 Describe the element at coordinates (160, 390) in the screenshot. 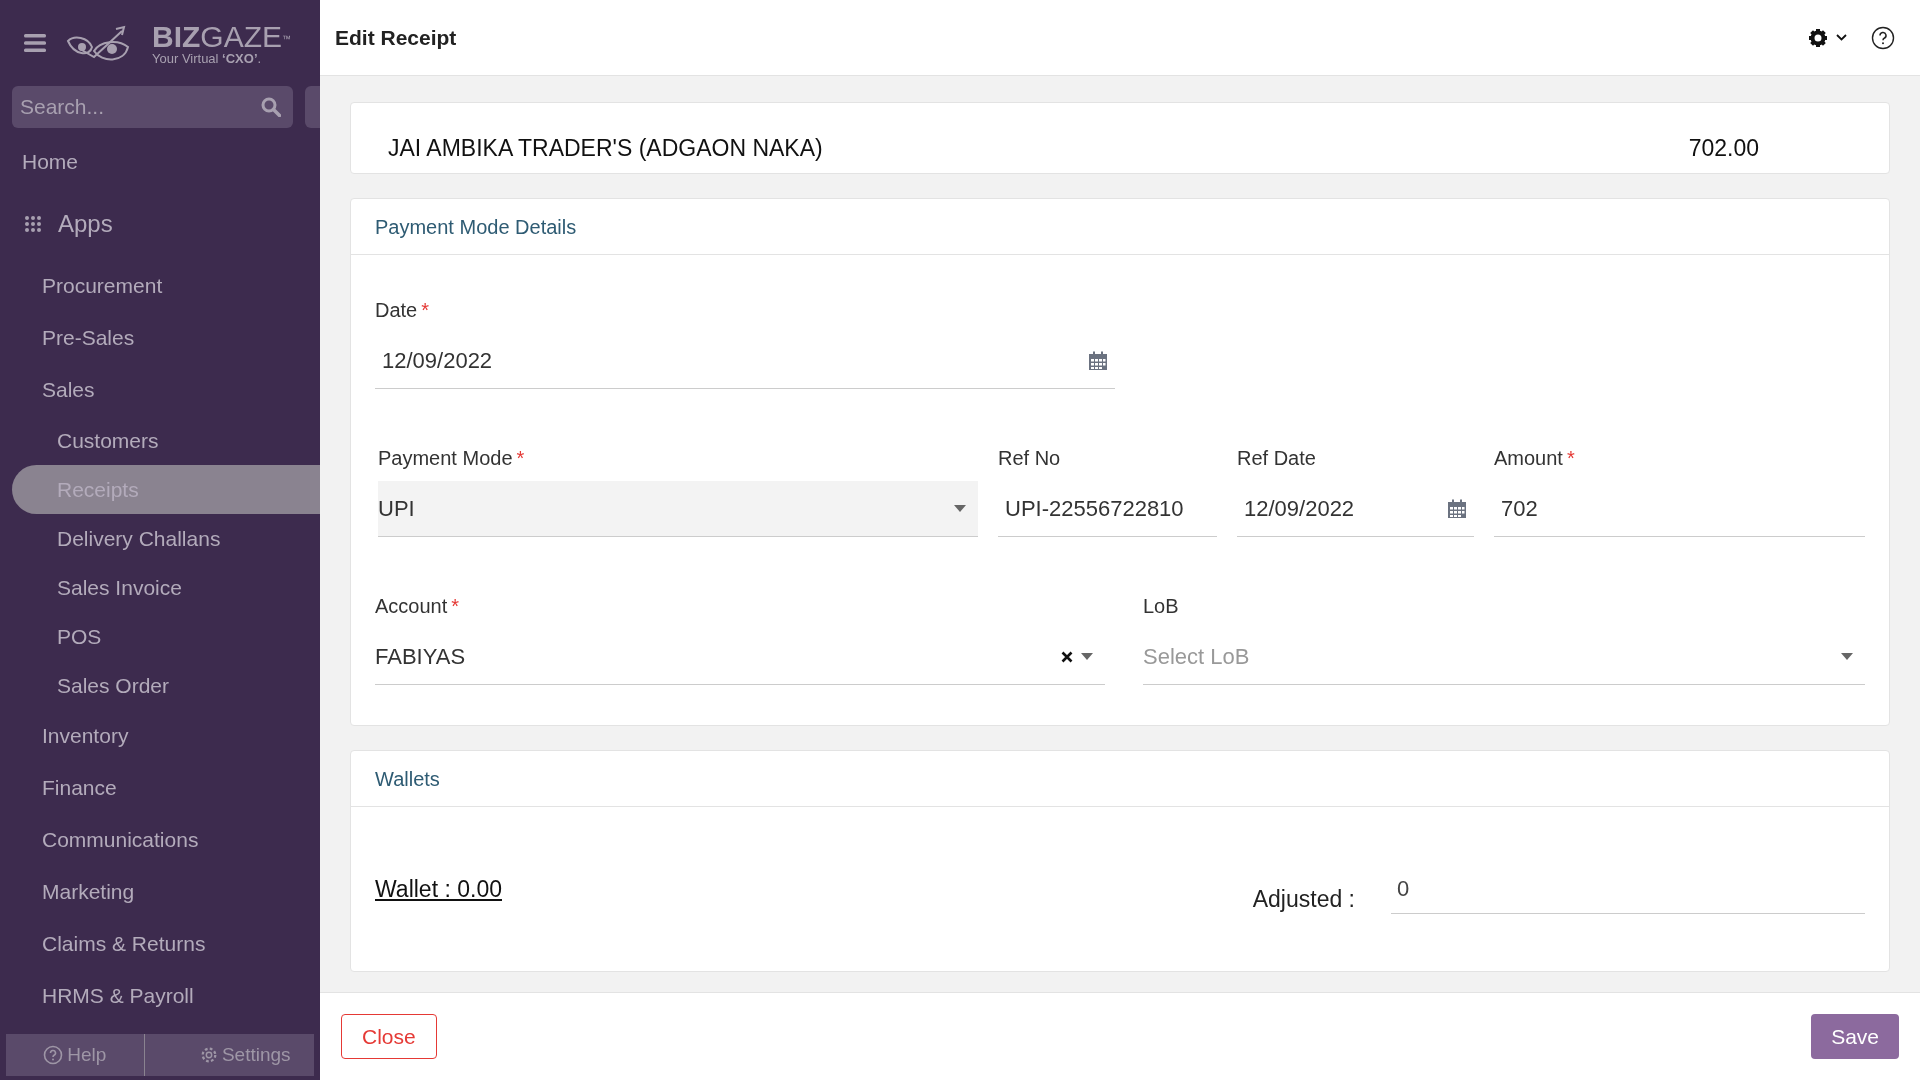

I see `nav-group: Sales` at that location.